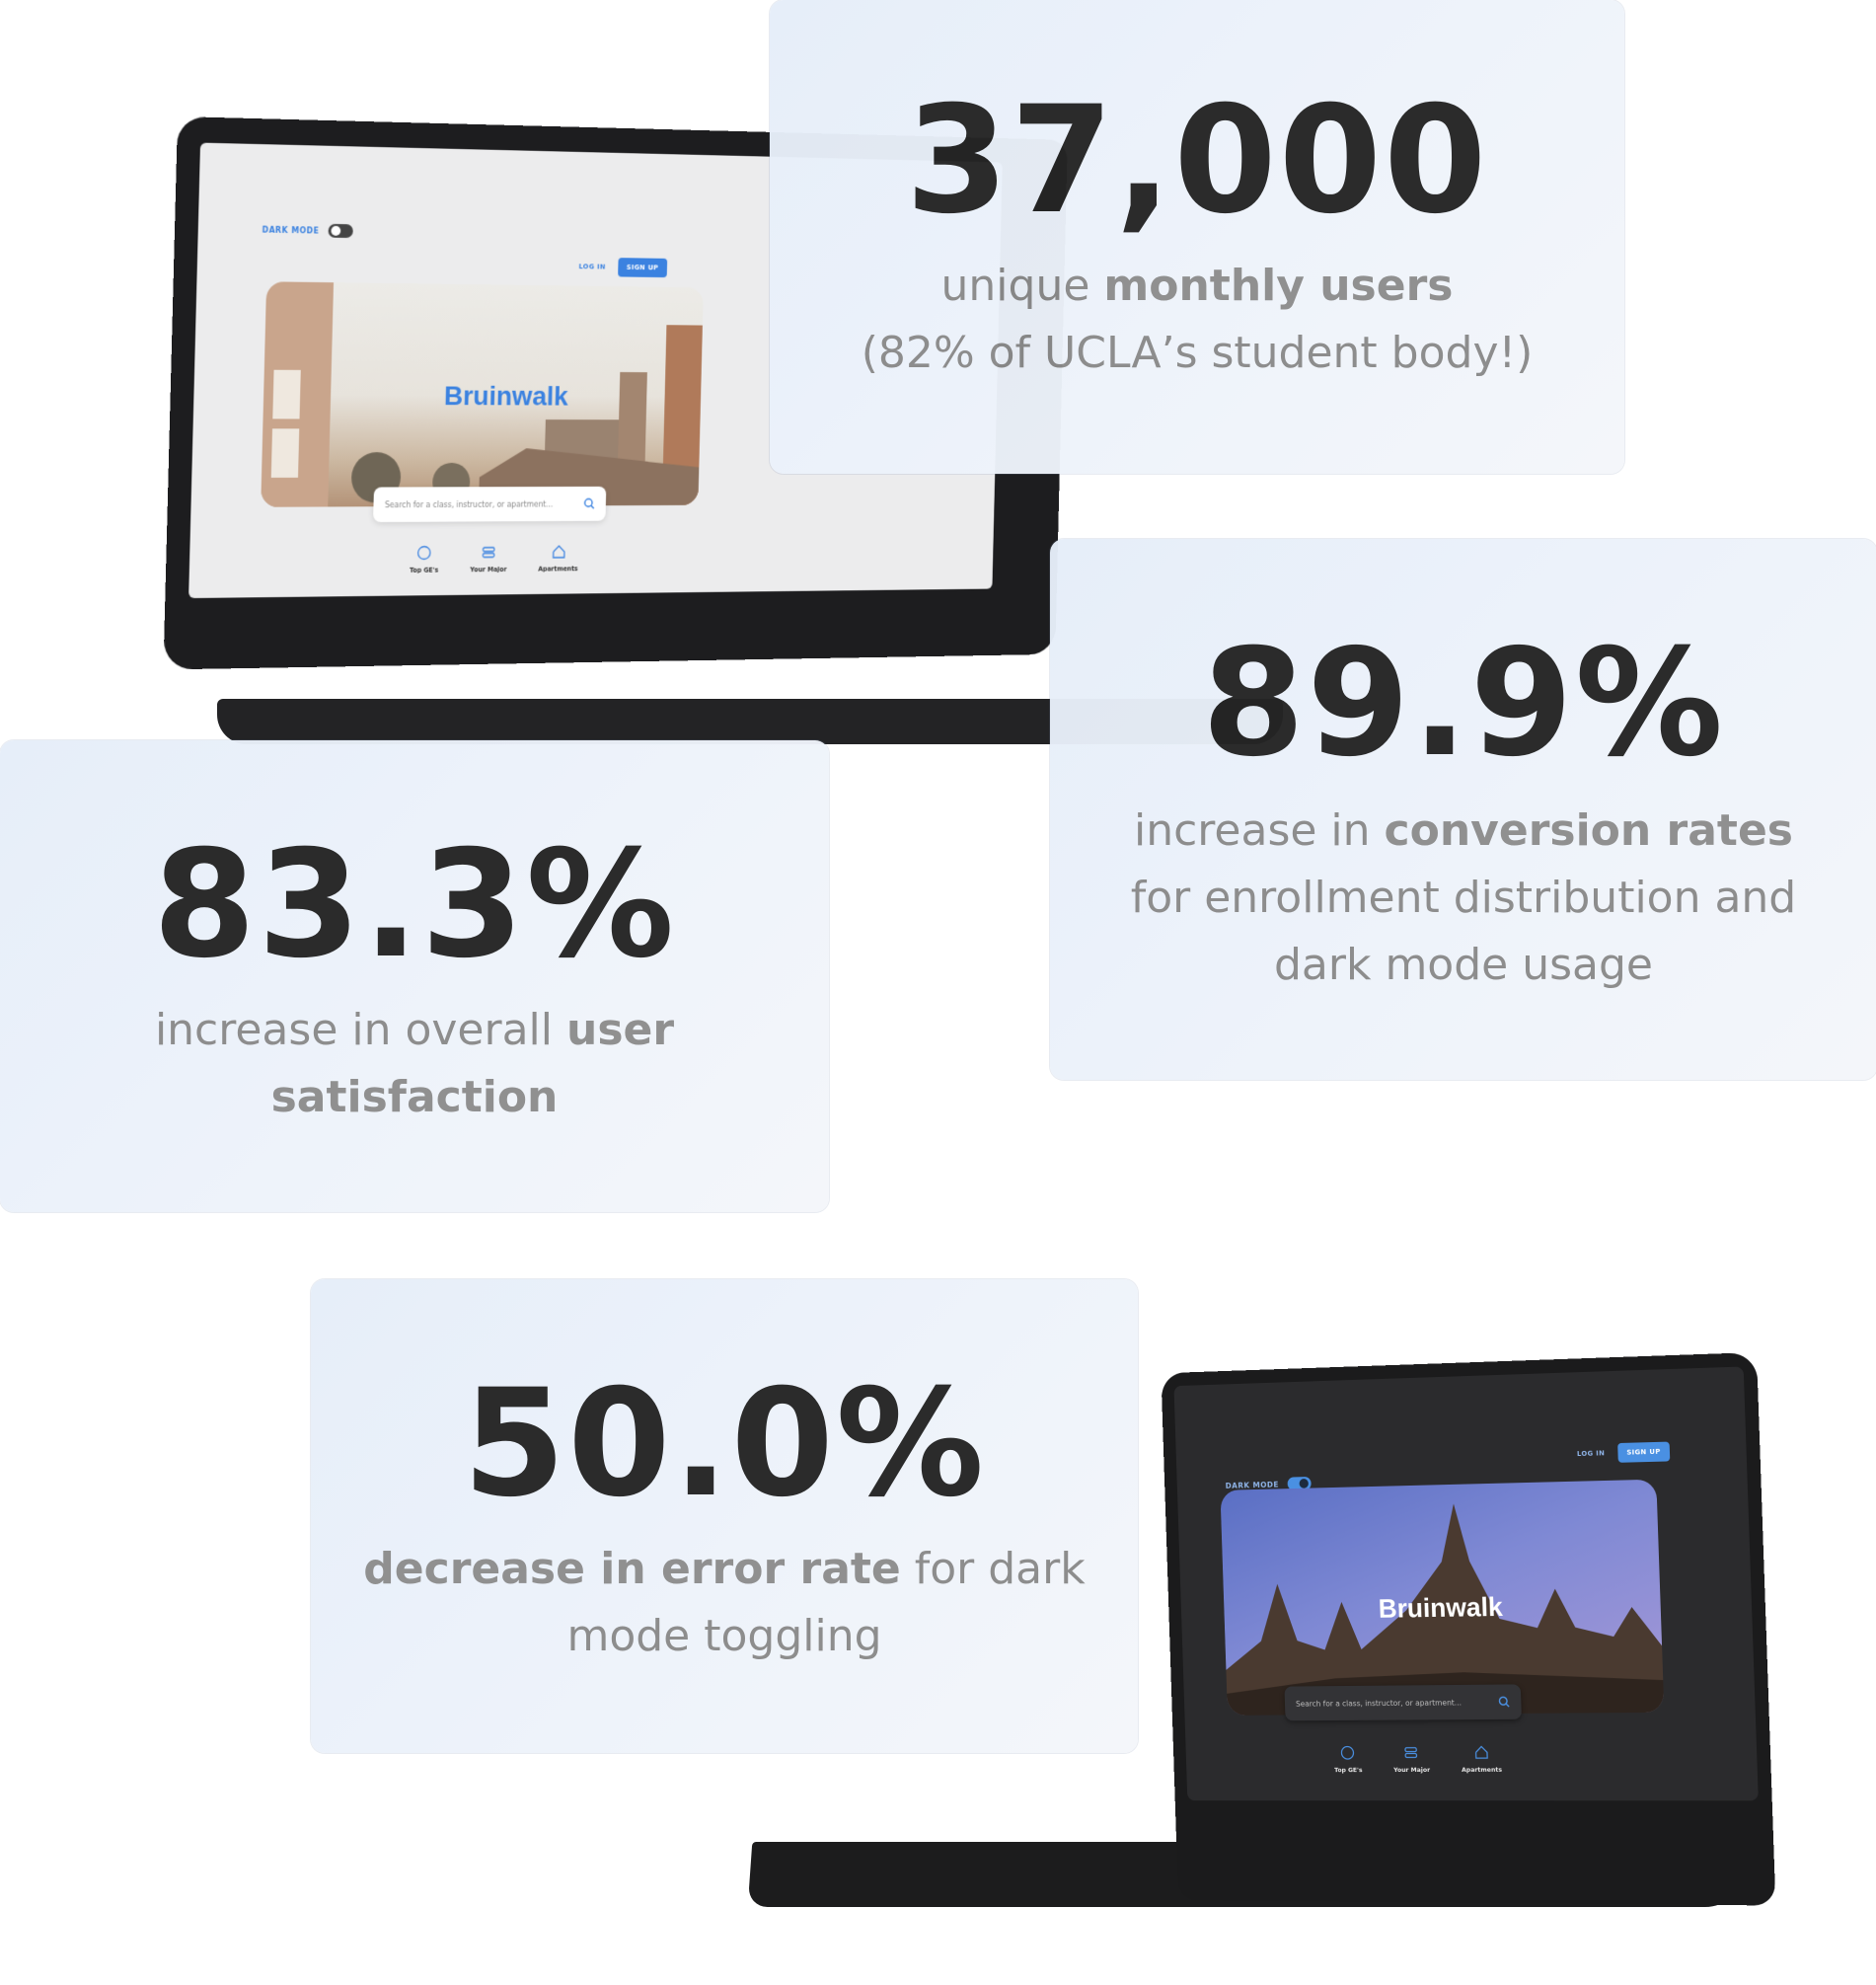 Image resolution: width=1876 pixels, height=1985 pixels. Describe the element at coordinates (360, 1030) in the screenshot. I see `stat-text: increase in overall` at that location.